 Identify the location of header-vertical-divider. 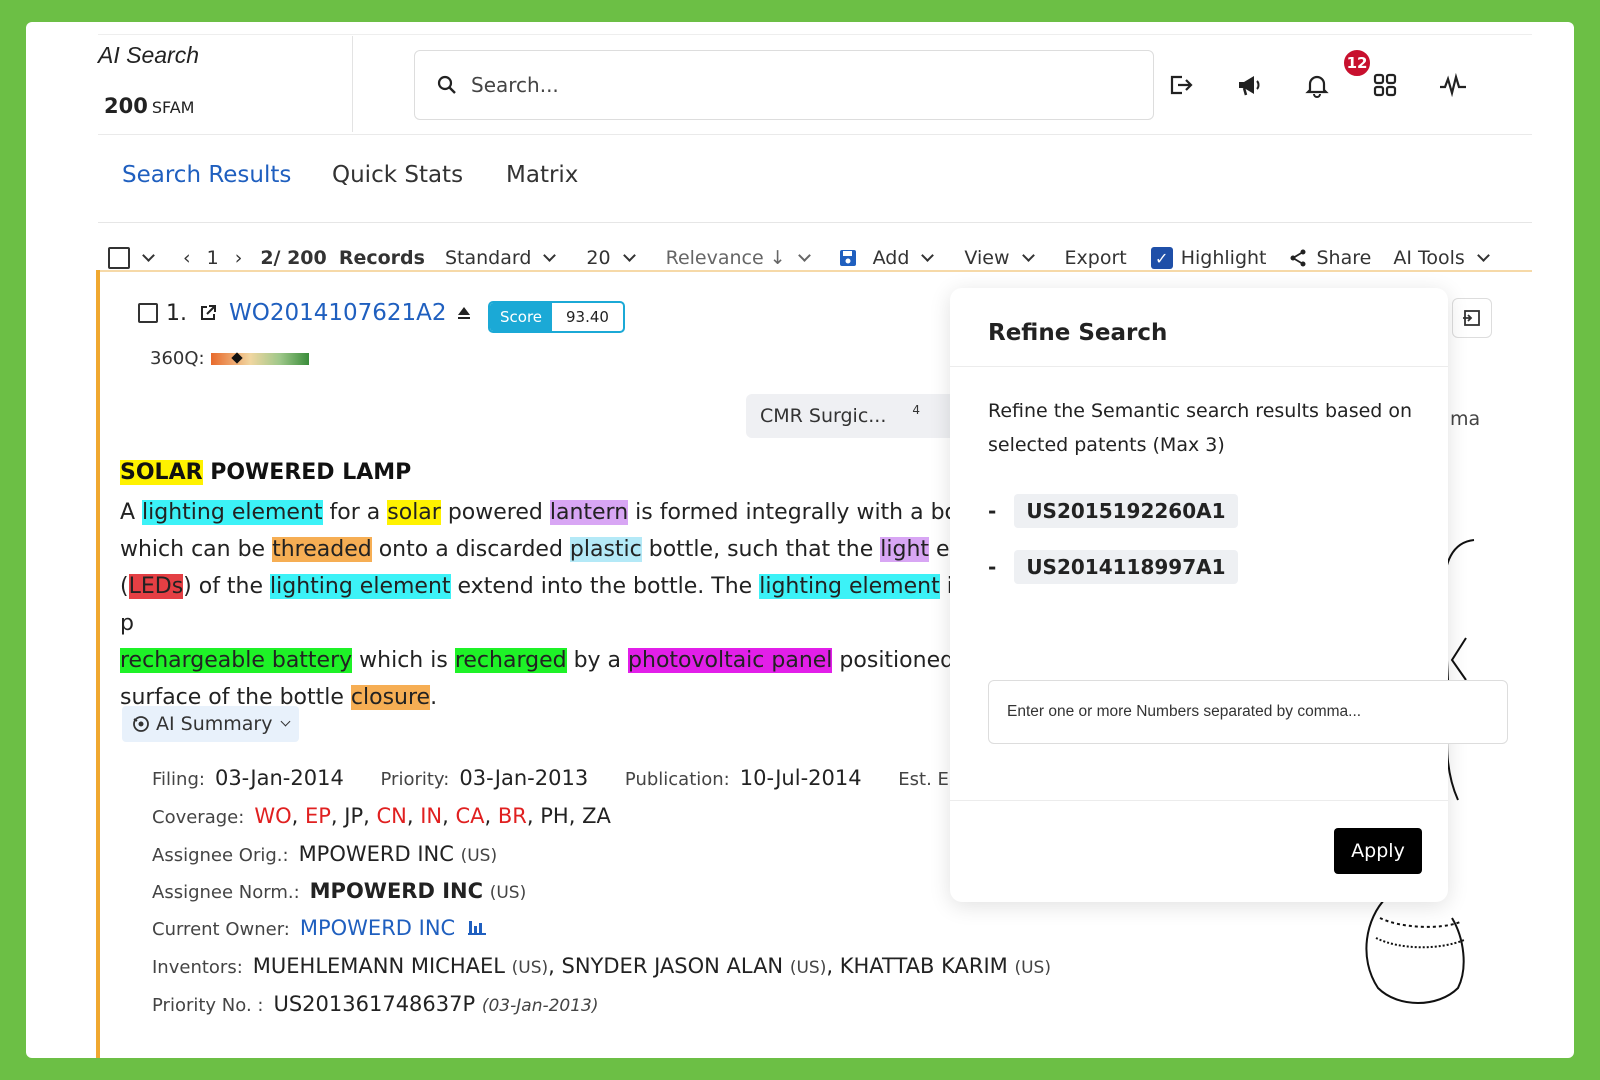
(352, 84).